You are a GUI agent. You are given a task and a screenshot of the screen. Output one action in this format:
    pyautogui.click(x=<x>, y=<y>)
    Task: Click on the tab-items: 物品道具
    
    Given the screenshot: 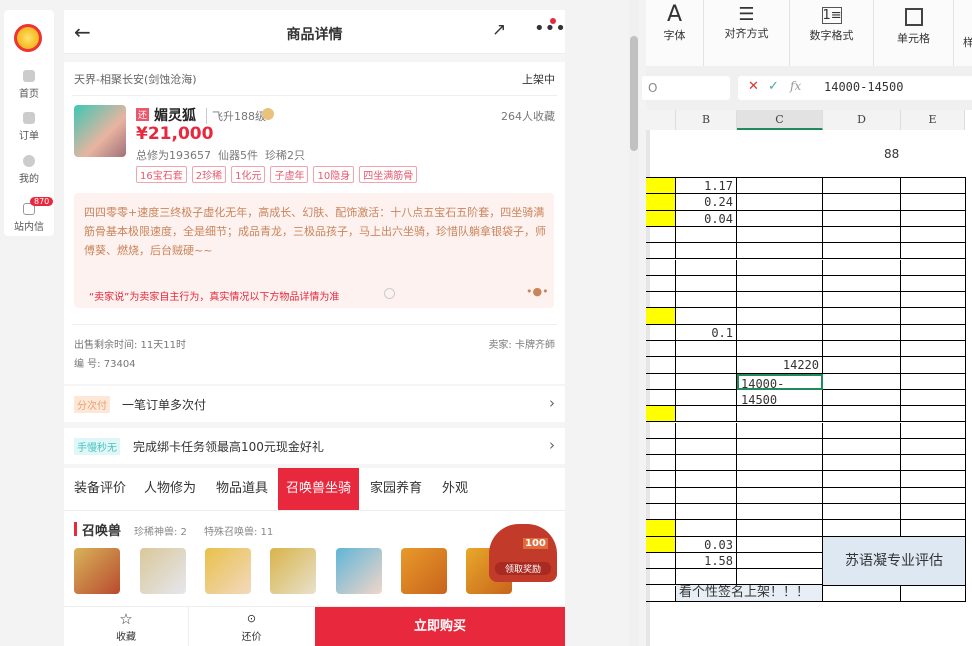 What is the action you would take?
    pyautogui.click(x=242, y=489)
    